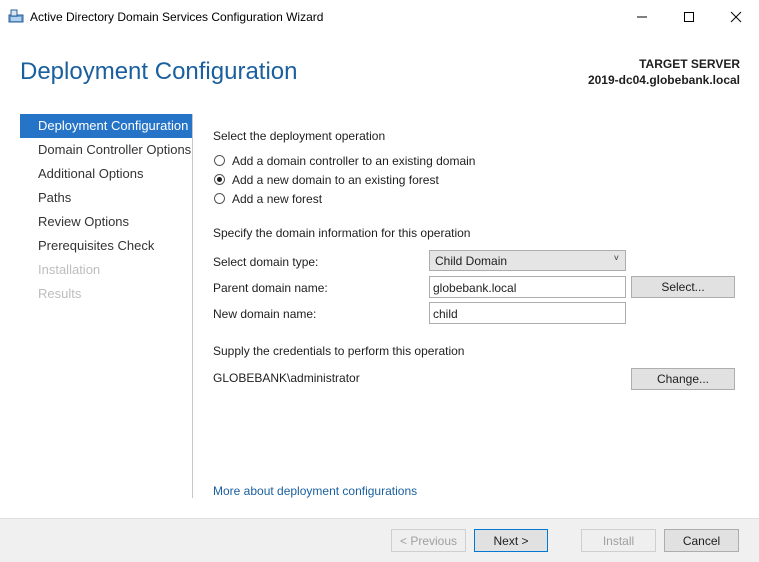 This screenshot has height=562, width=759. What do you see at coordinates (266, 262) in the screenshot?
I see `domain-type-label: Select domain type:` at bounding box center [266, 262].